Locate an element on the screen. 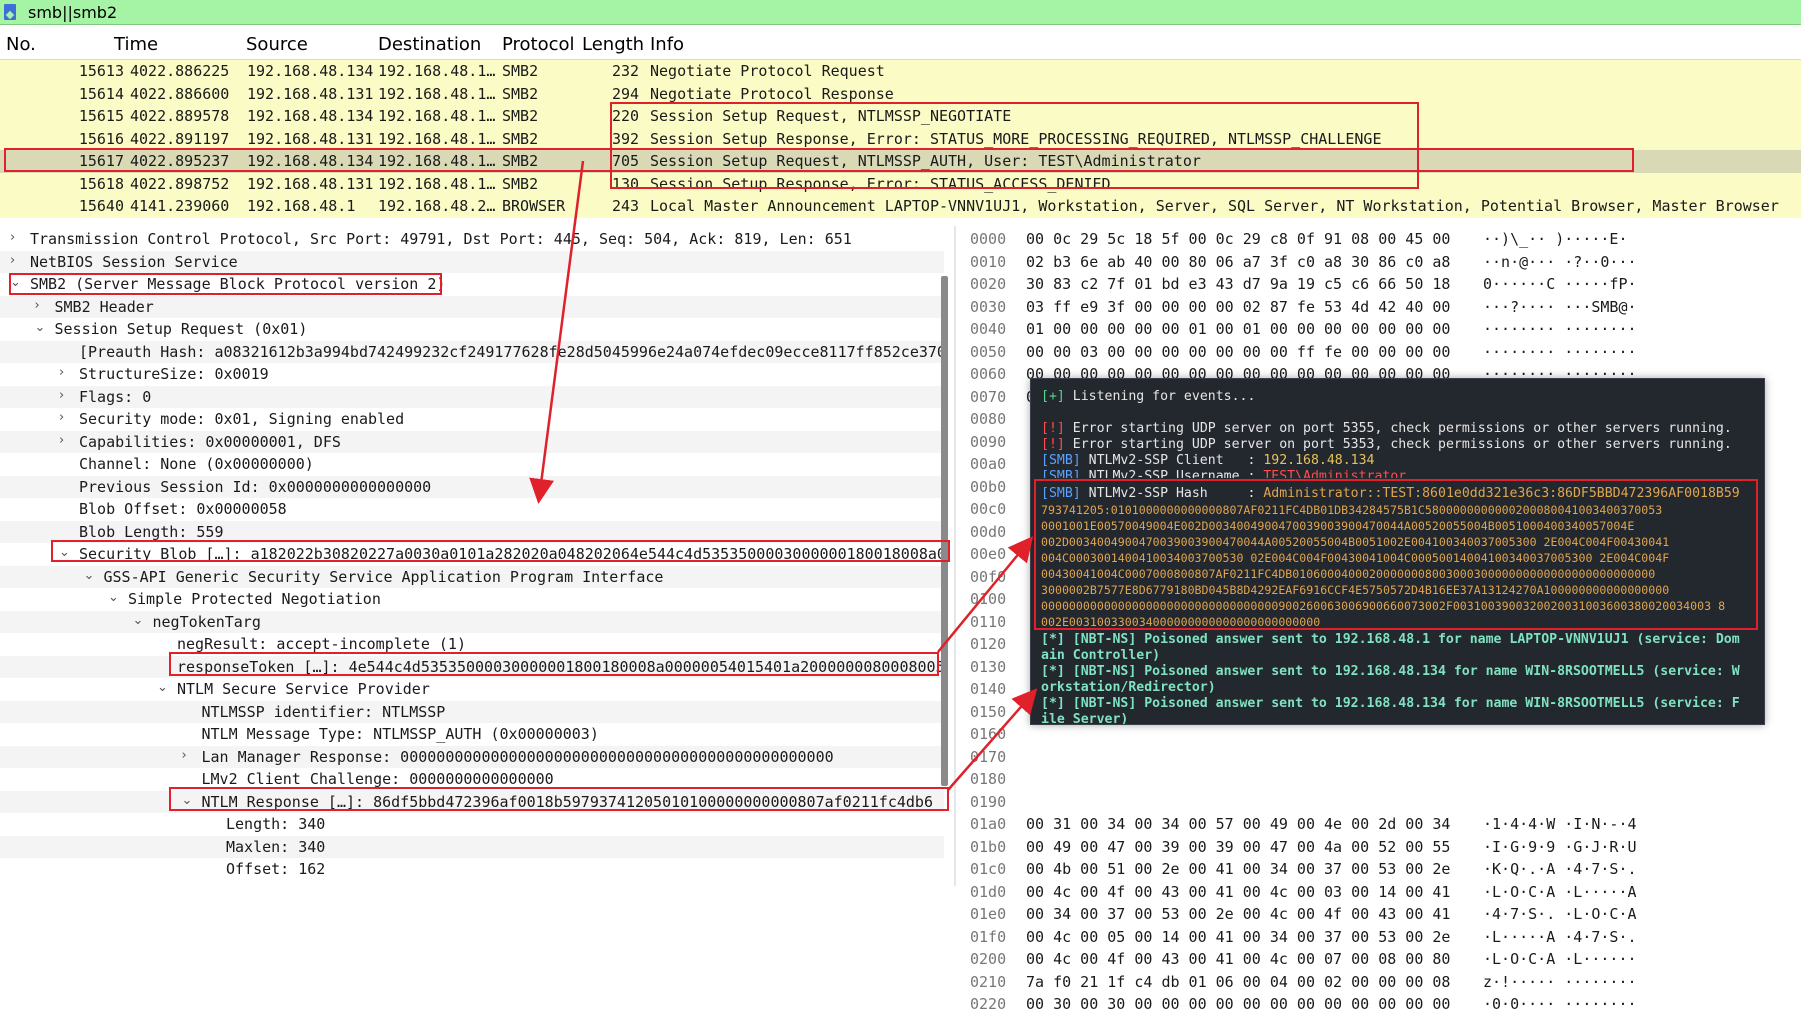  detail-tree-item: NTLMSSP identifier: NTLMSSP is located at coordinates (472, 711).